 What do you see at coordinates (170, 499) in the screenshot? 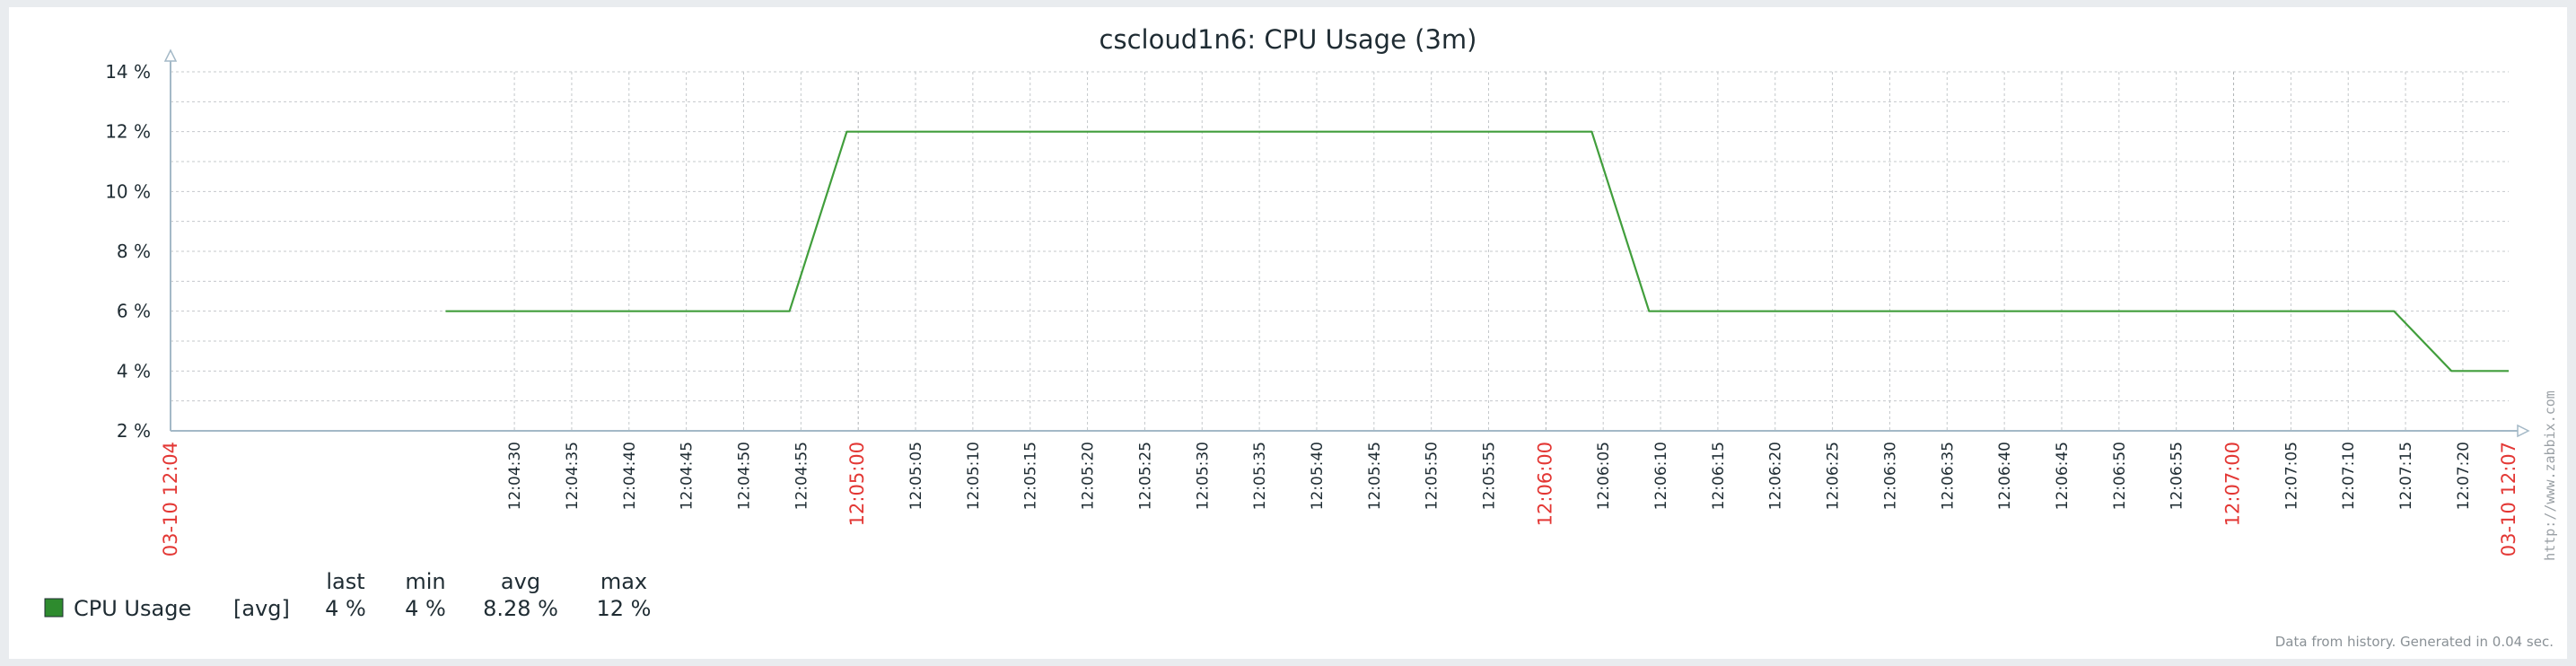
I see `x-start-label: 03-10 12:04` at bounding box center [170, 499].